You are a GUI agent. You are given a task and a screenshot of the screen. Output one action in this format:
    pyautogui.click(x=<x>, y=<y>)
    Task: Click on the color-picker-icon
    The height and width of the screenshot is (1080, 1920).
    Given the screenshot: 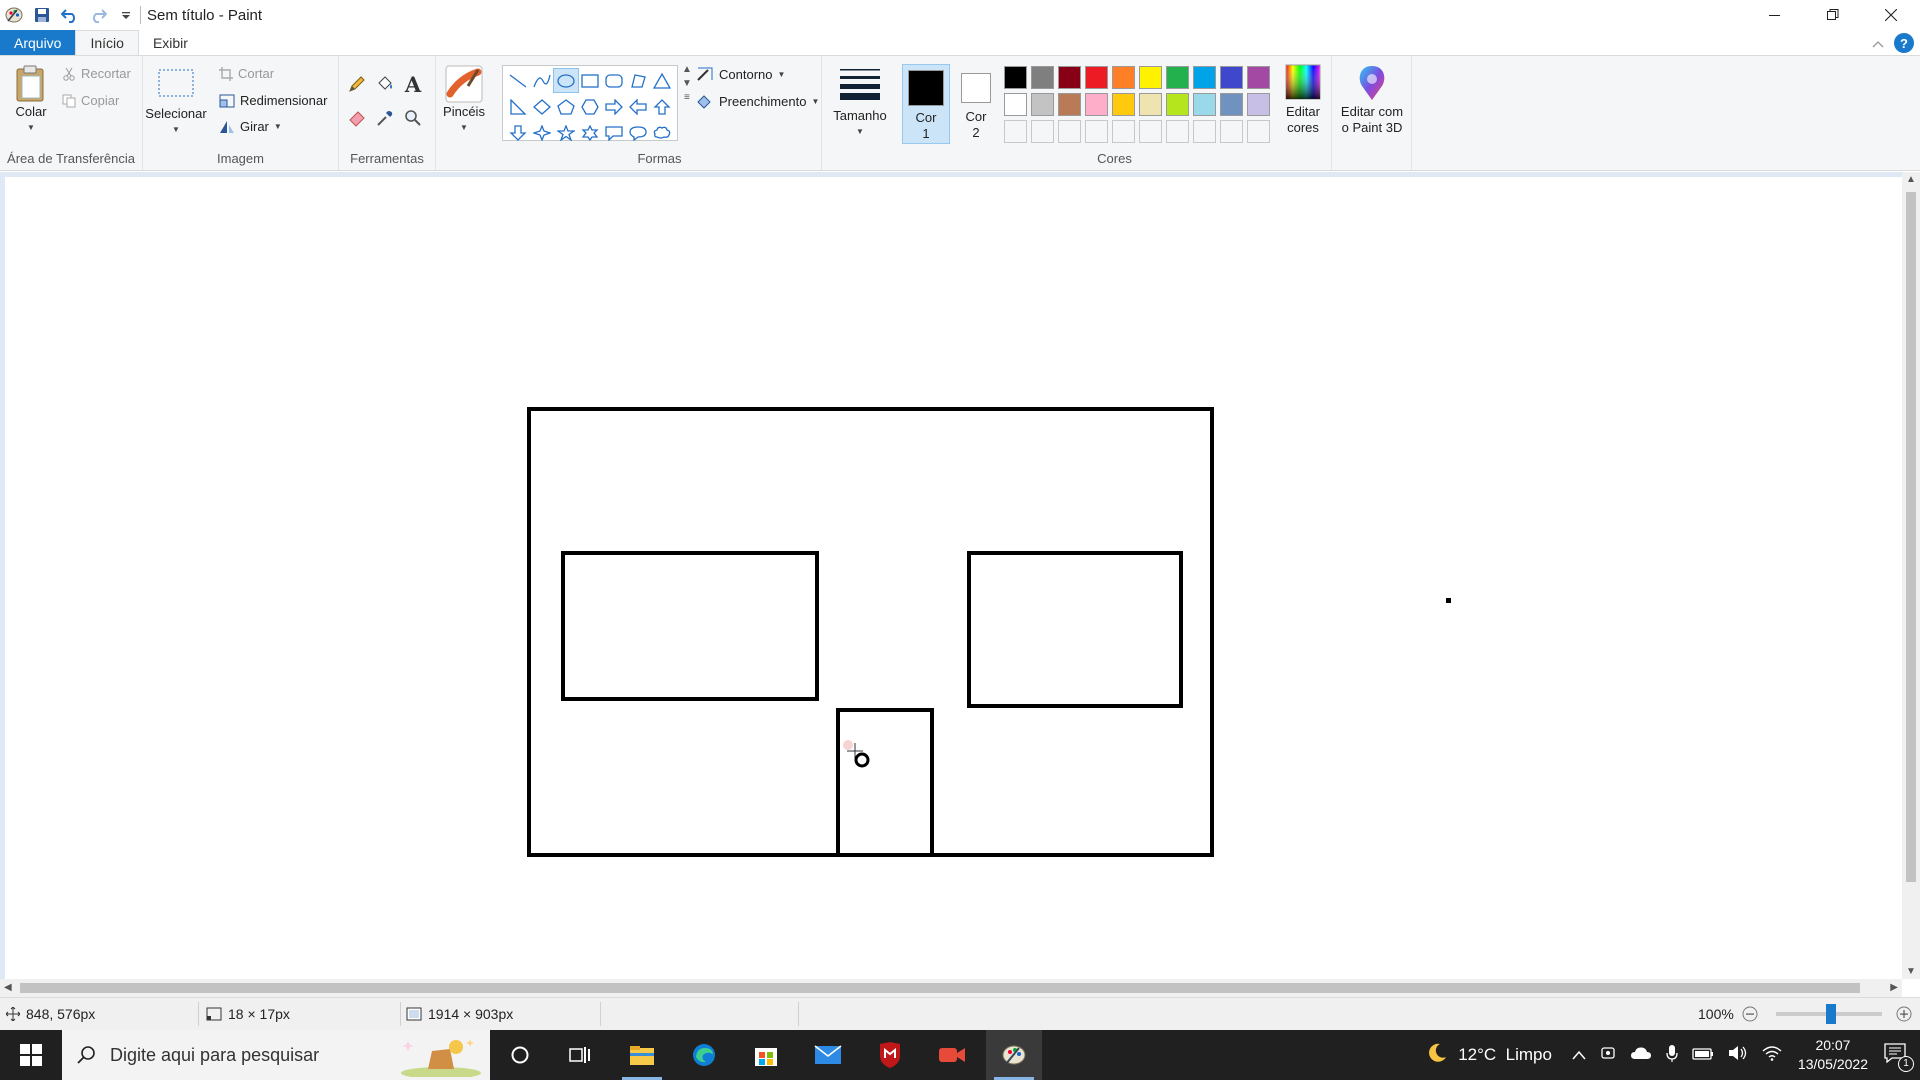 What is the action you would take?
    pyautogui.click(x=385, y=118)
    